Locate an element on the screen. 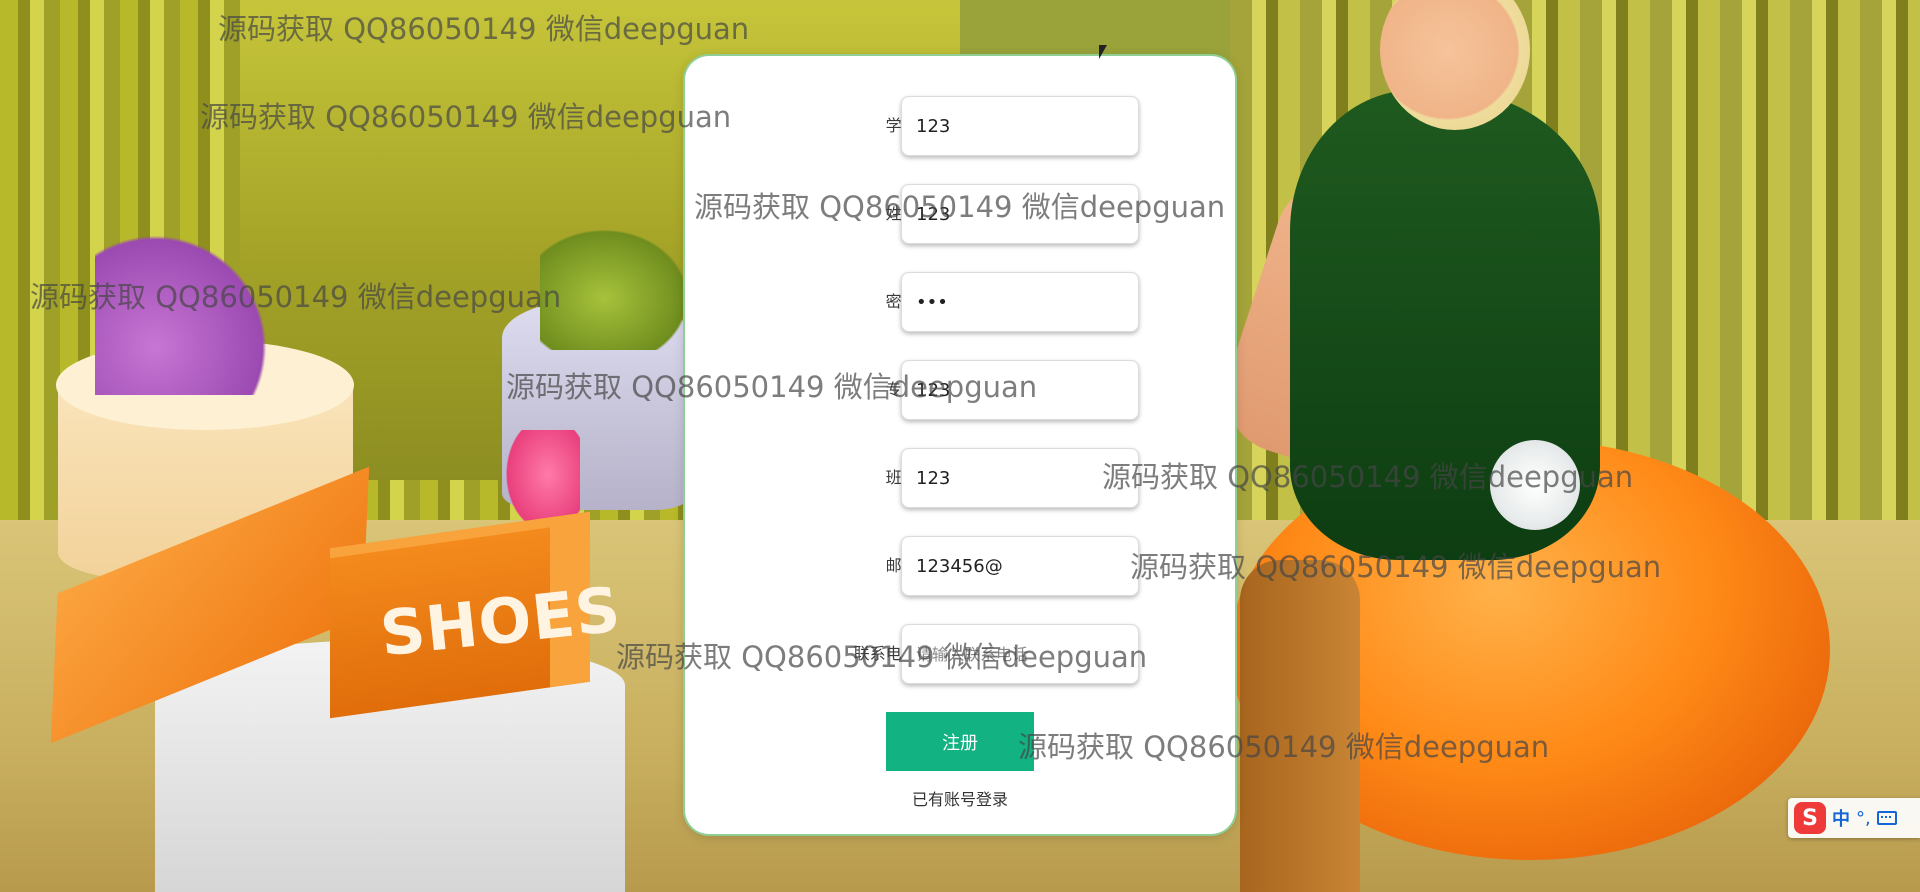 This screenshot has width=1920, height=892. class-label: 班级: is located at coordinates (834, 478).